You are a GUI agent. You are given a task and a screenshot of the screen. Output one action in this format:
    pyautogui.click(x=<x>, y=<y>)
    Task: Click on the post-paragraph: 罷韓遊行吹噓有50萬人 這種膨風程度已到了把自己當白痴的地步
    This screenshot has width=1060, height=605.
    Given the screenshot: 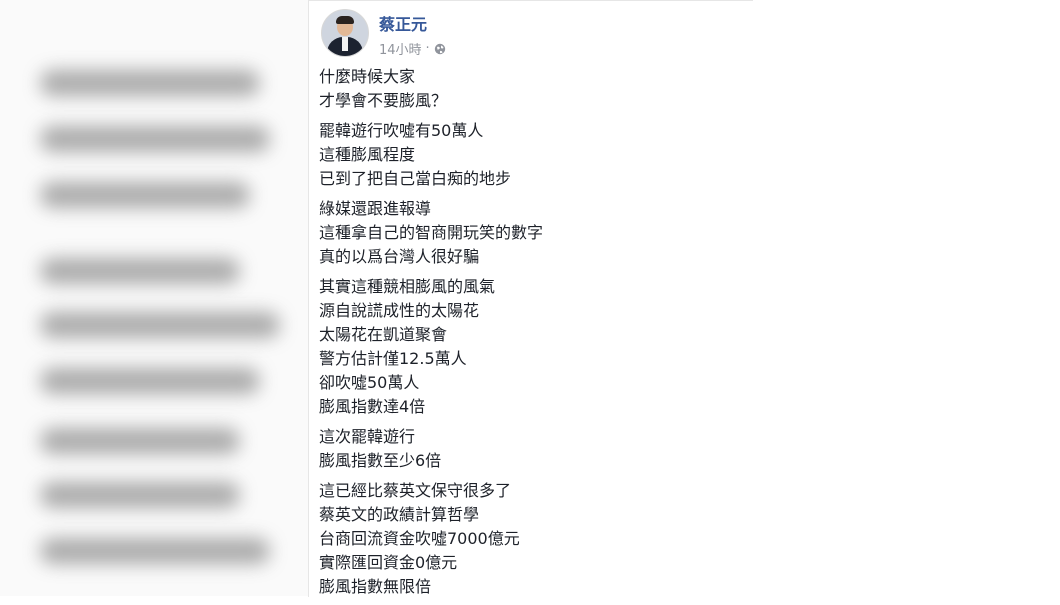 What is the action you would take?
    pyautogui.click(x=529, y=155)
    